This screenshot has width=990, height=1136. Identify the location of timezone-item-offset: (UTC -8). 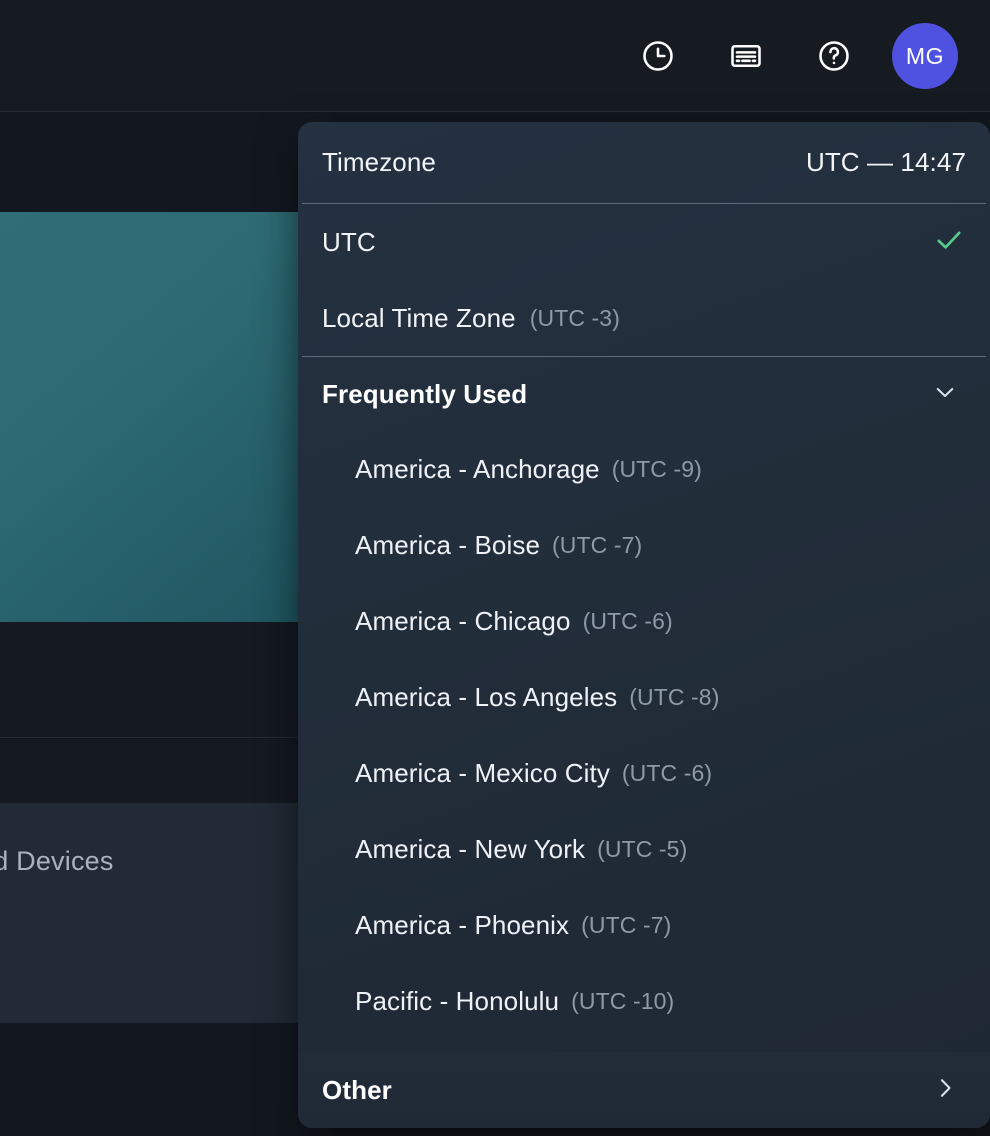
(674, 696).